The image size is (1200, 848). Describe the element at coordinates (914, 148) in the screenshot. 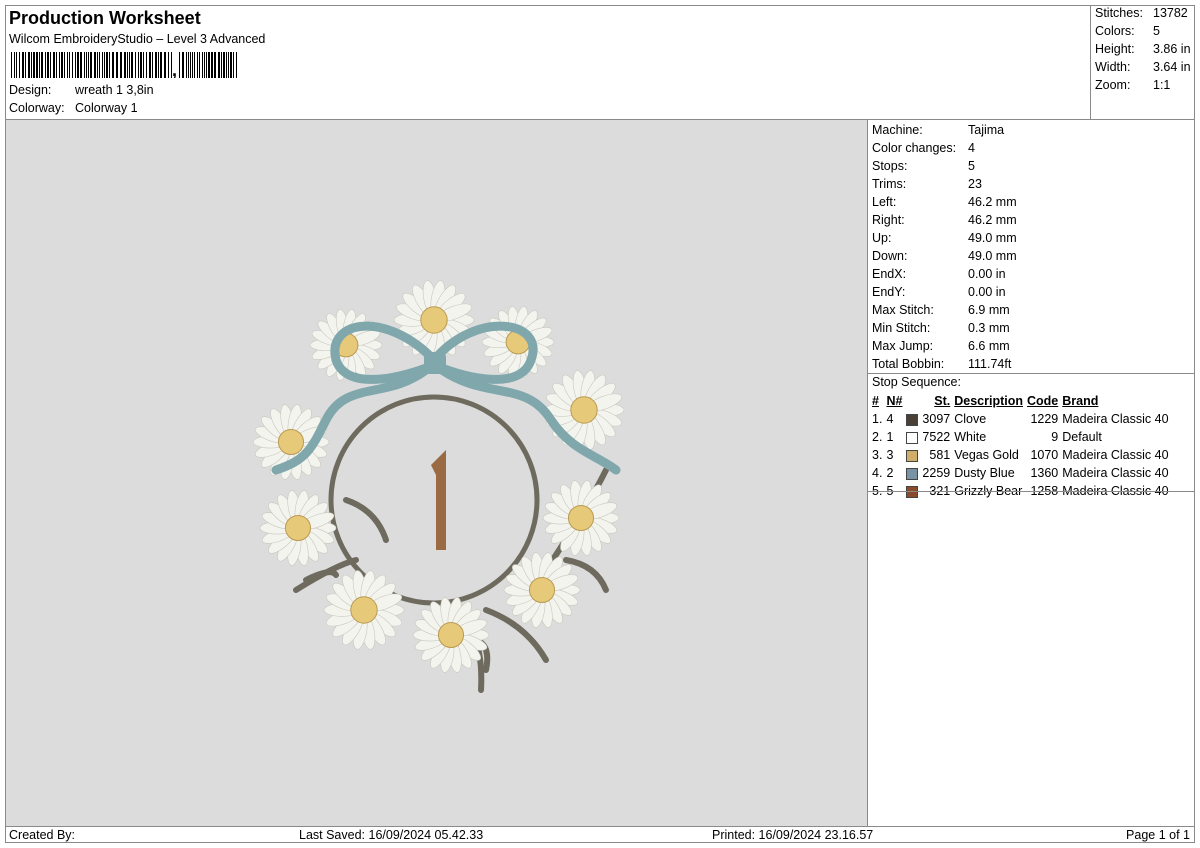

I see `machine-info-label: Color changes:` at that location.